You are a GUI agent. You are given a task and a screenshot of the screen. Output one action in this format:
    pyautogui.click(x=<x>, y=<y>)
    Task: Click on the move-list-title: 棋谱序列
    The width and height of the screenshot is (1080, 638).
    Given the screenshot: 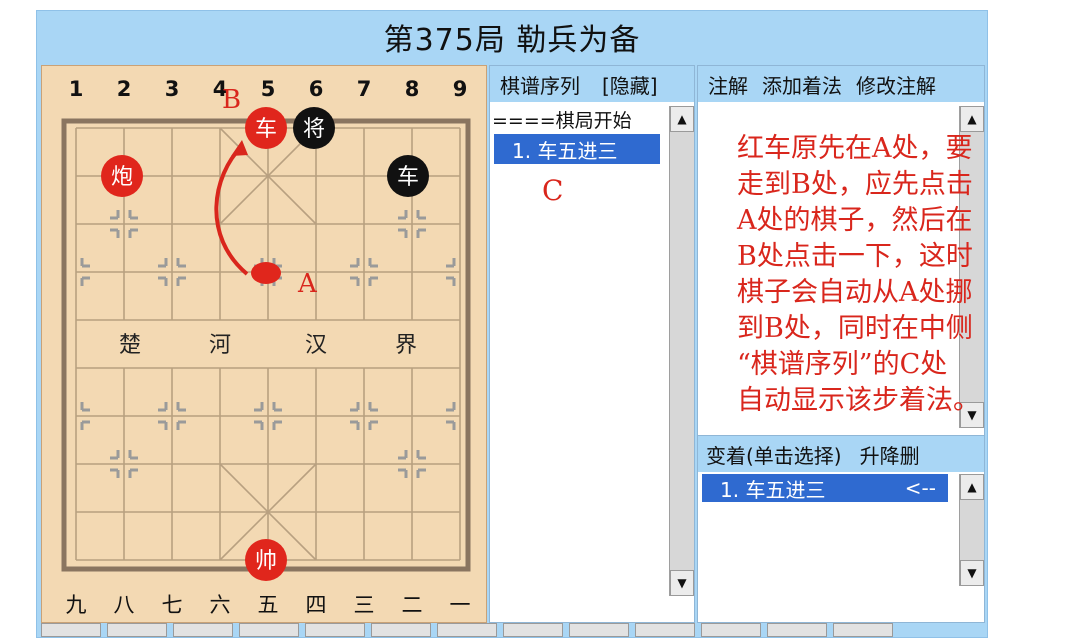 What is the action you would take?
    pyautogui.click(x=540, y=85)
    